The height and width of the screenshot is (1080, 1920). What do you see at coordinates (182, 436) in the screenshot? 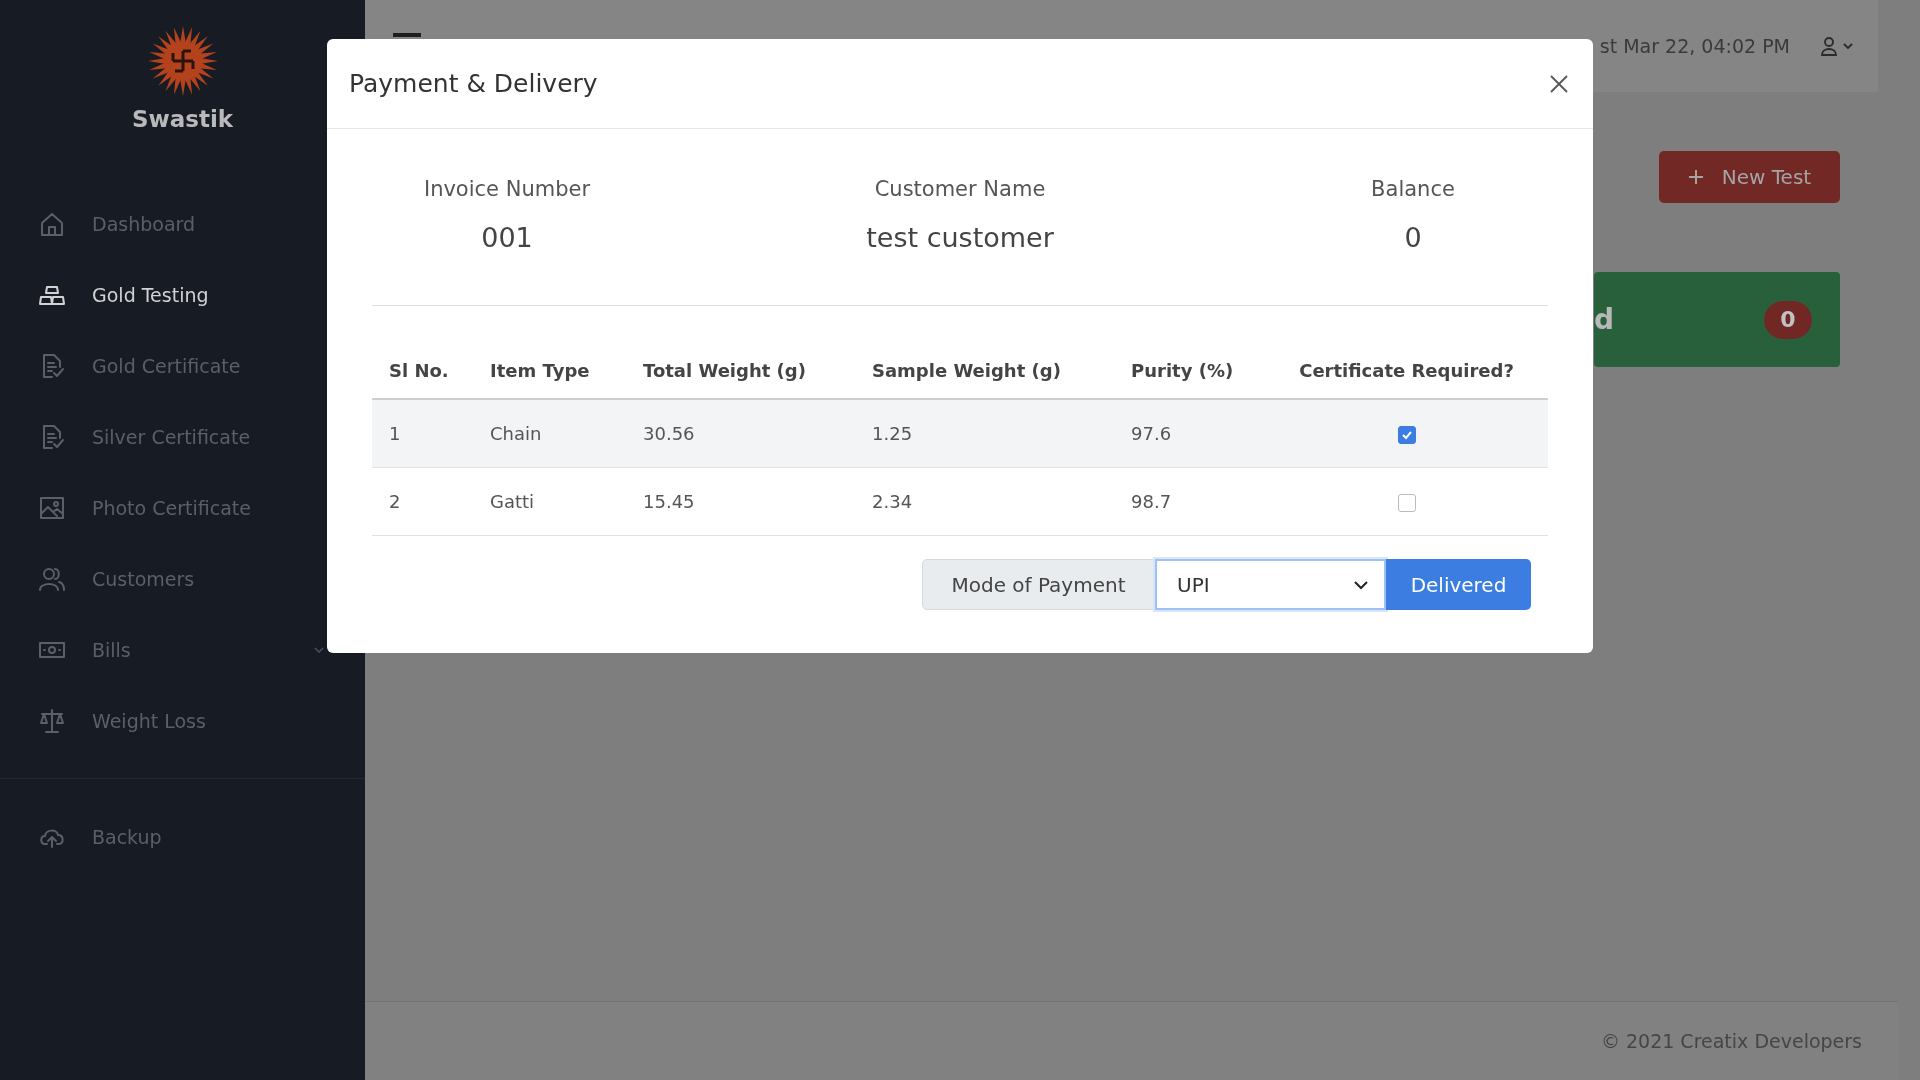
I see `nav-item: Silver Certificate` at bounding box center [182, 436].